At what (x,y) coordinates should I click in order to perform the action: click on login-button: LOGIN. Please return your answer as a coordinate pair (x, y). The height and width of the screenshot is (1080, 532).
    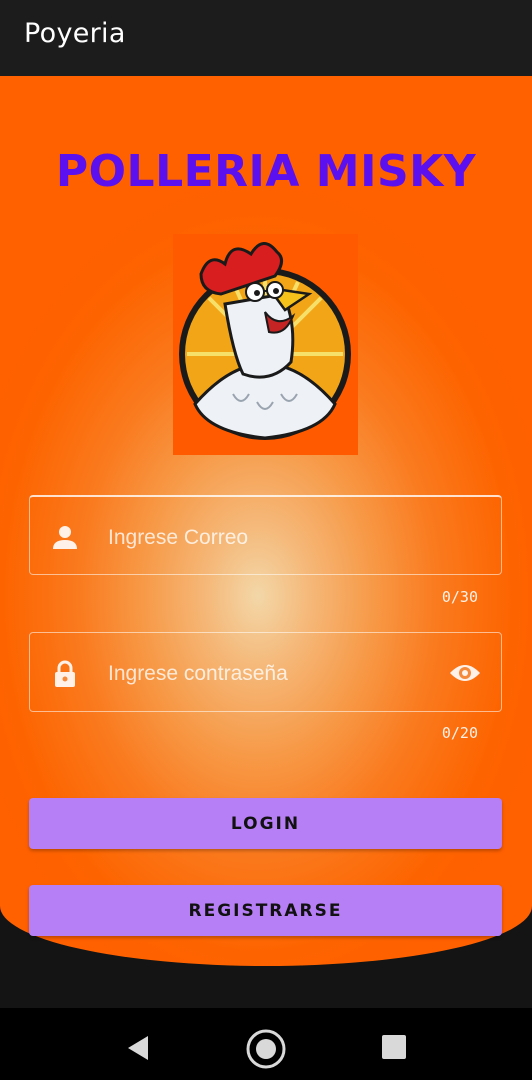
    Looking at the image, I should click on (265, 823).